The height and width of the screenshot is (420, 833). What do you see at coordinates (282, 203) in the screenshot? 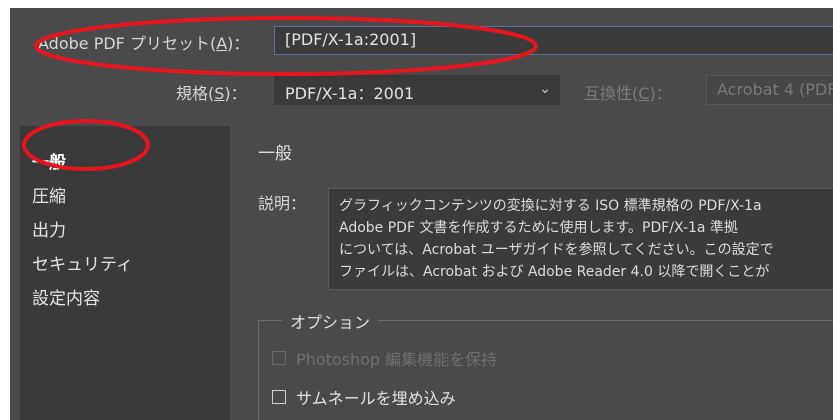
I see `description-label: 説明：` at bounding box center [282, 203].